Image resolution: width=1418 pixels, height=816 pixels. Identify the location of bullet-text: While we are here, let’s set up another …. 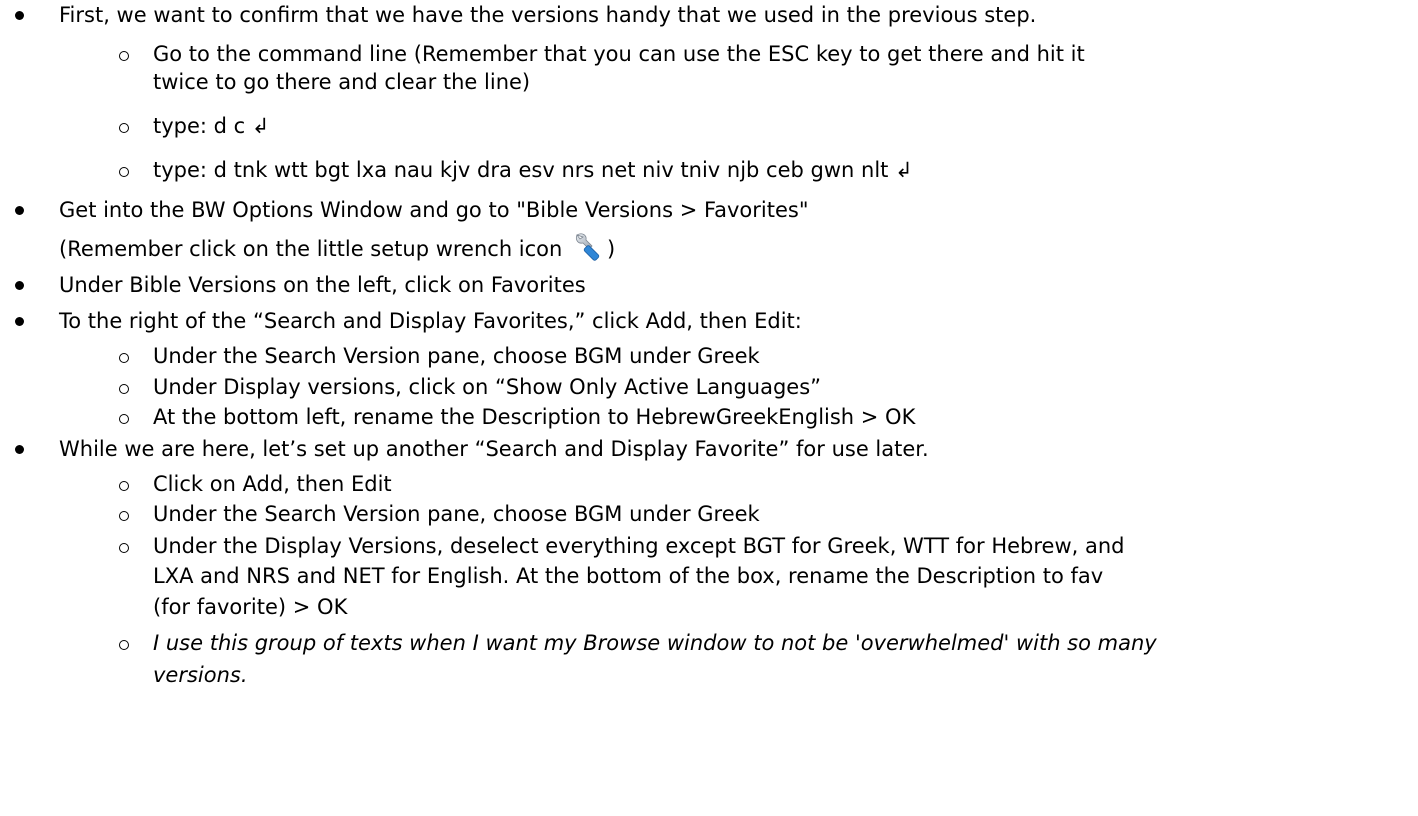
(494, 449).